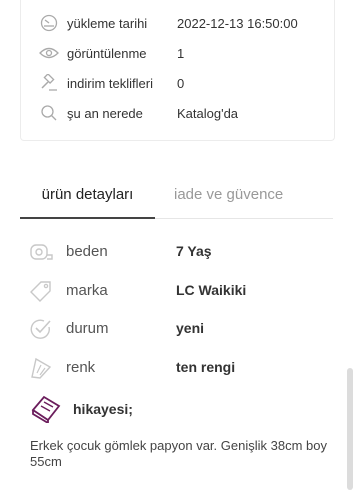 This screenshot has width=353, height=490. I want to click on tag-icon, so click(41, 291).